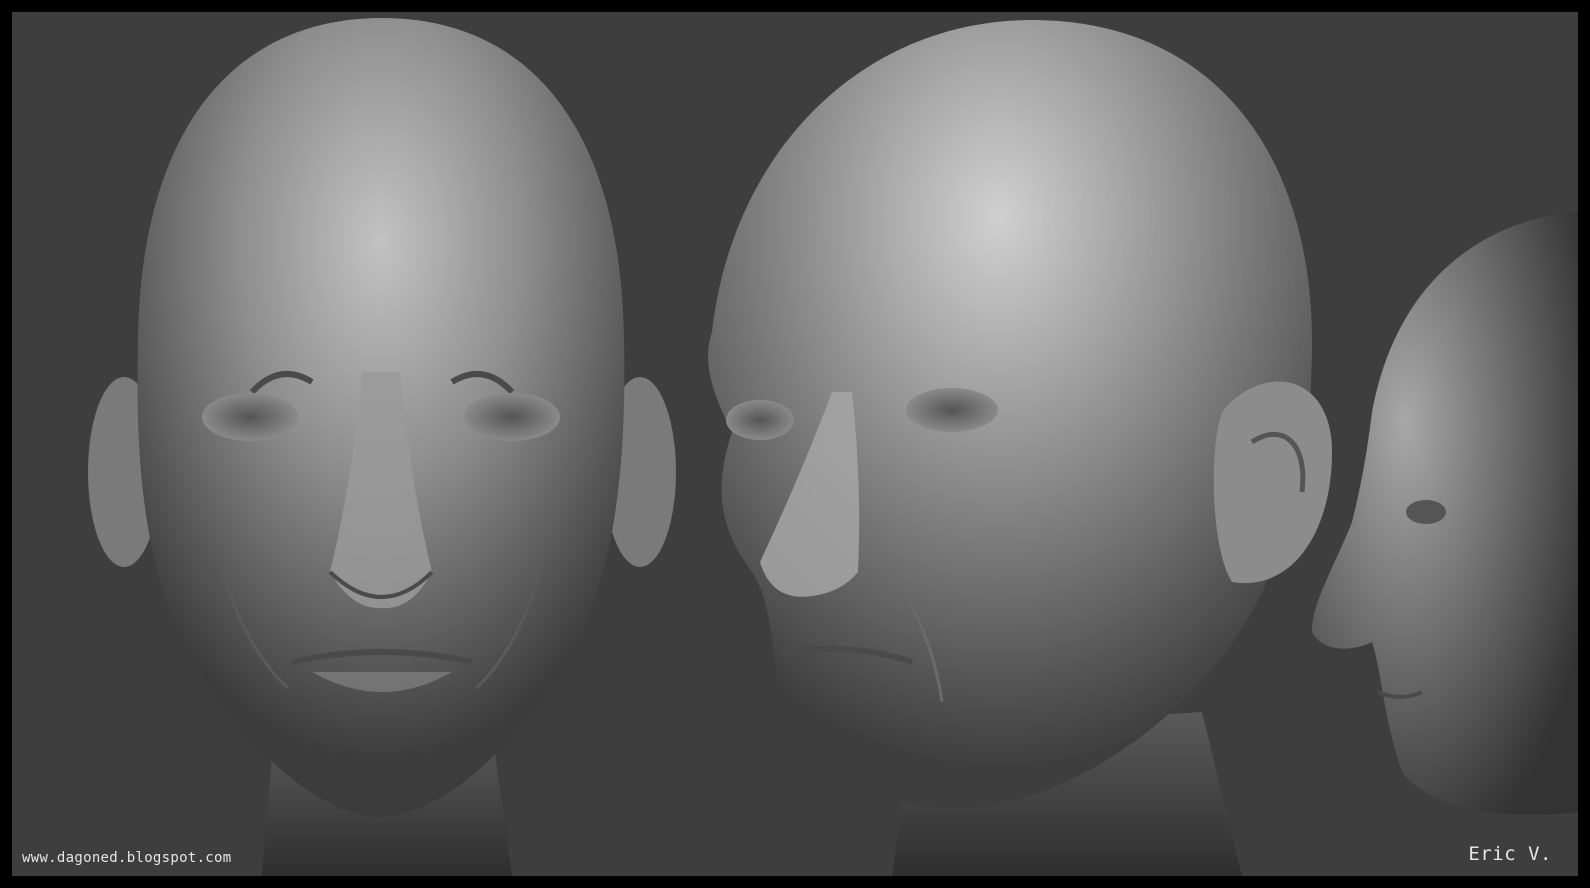 The height and width of the screenshot is (888, 1590). I want to click on front-right-eye, so click(512, 417).